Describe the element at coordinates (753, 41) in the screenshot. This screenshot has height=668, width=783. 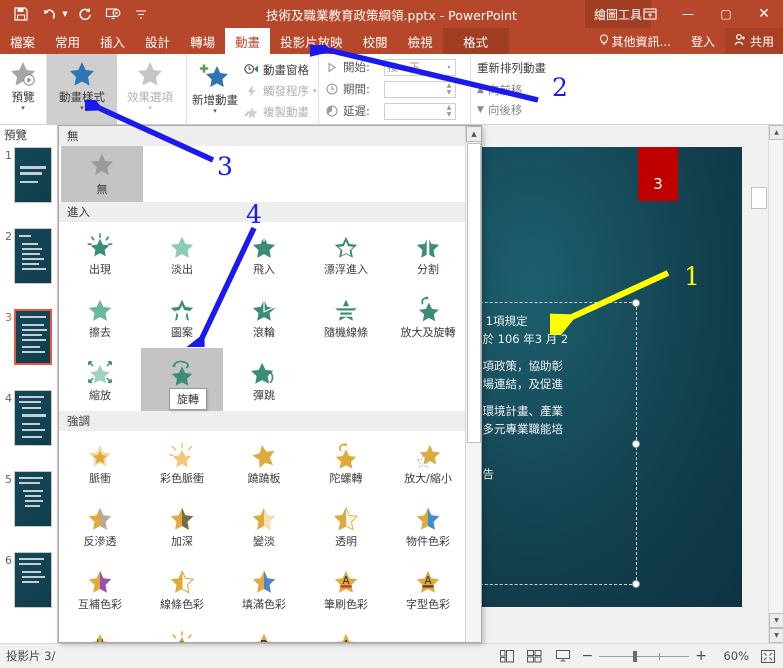
I see `share-button: 共用` at that location.